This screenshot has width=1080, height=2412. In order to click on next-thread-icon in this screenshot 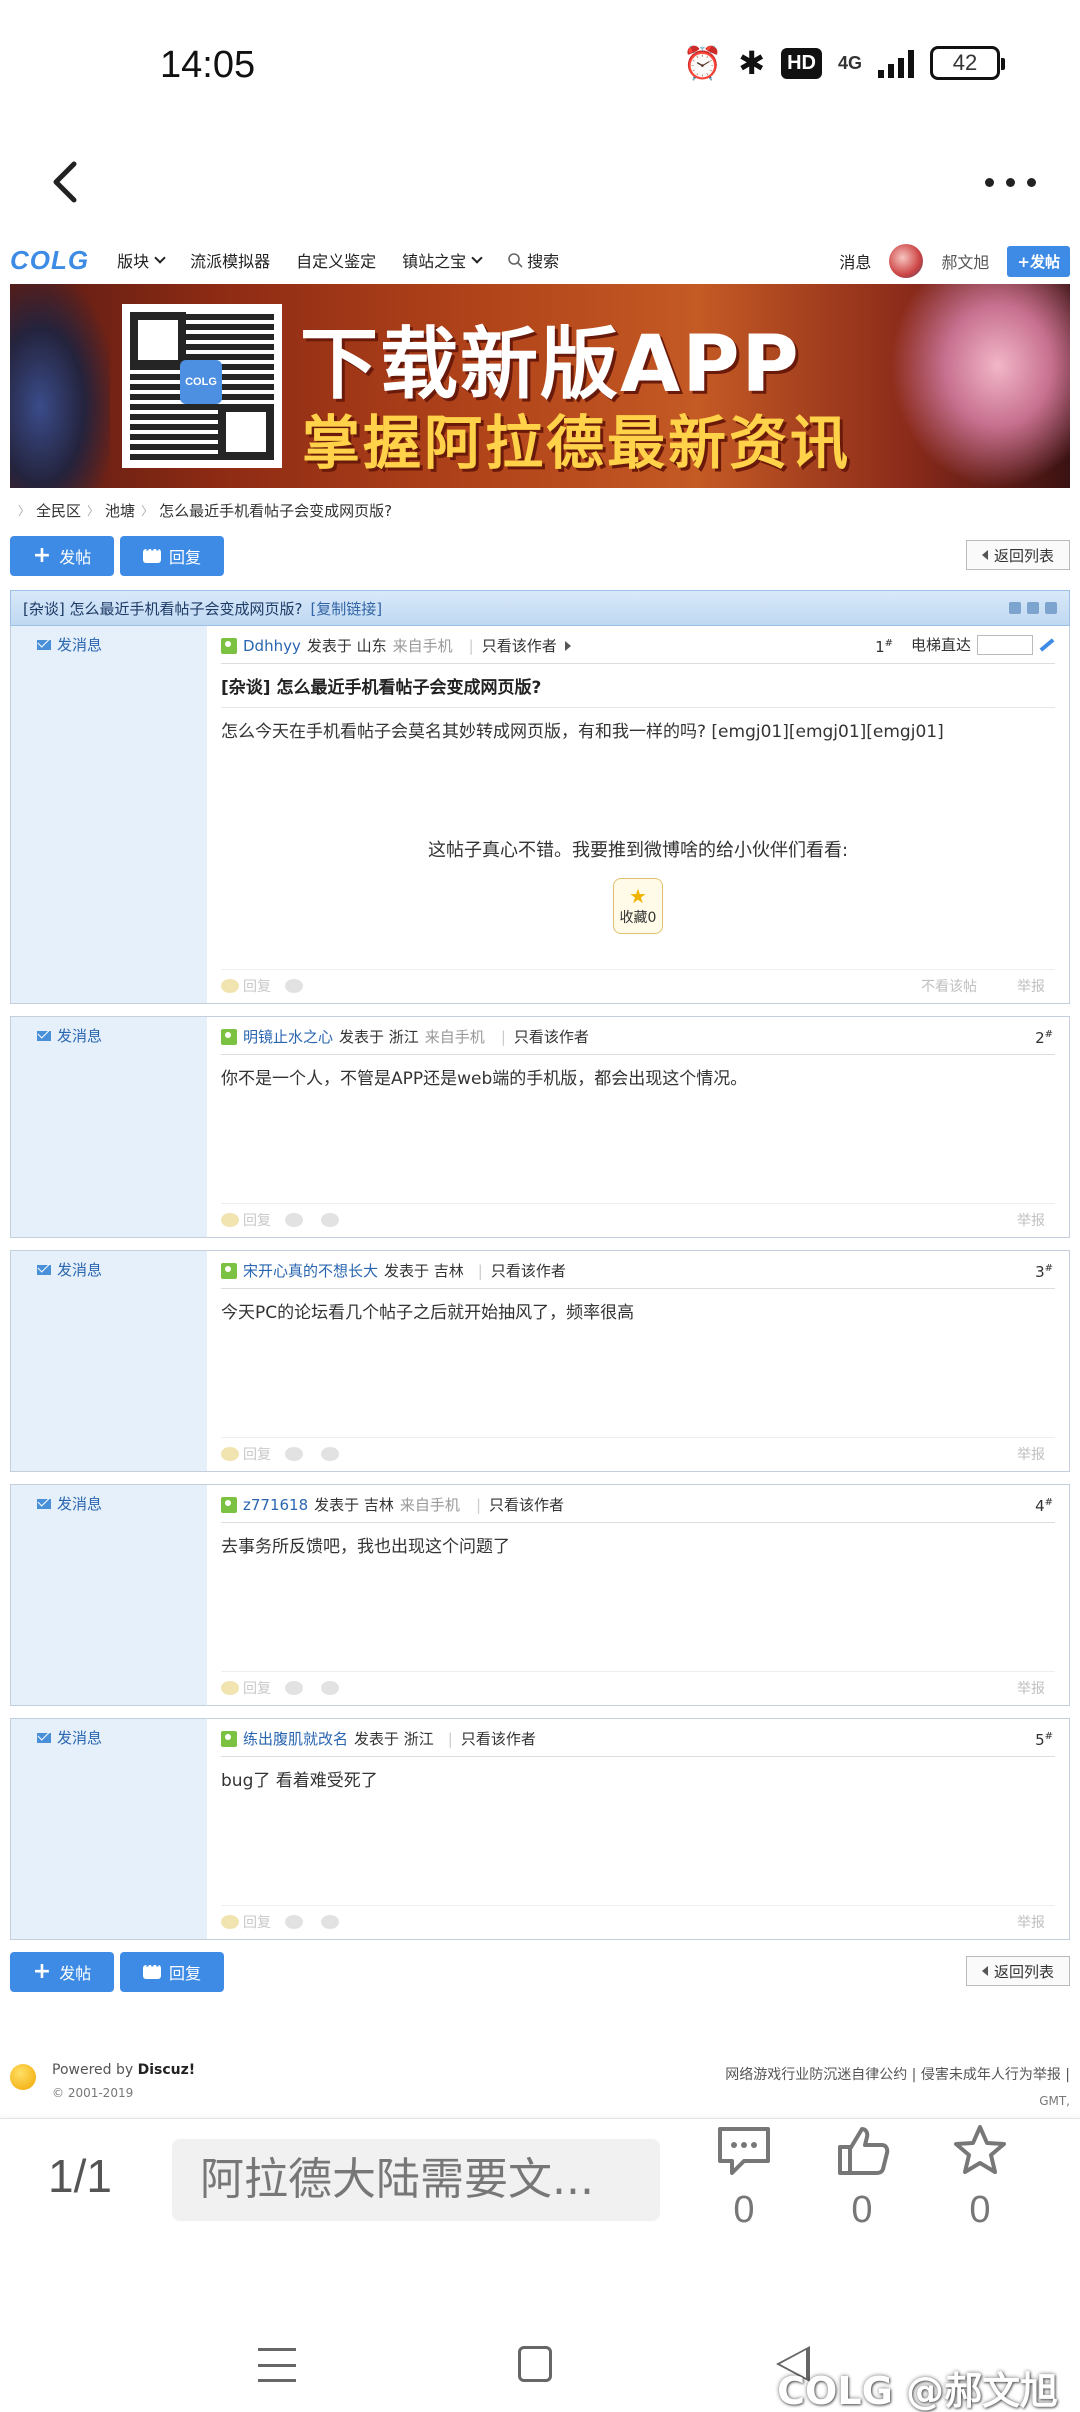, I will do `click(1051, 608)`.